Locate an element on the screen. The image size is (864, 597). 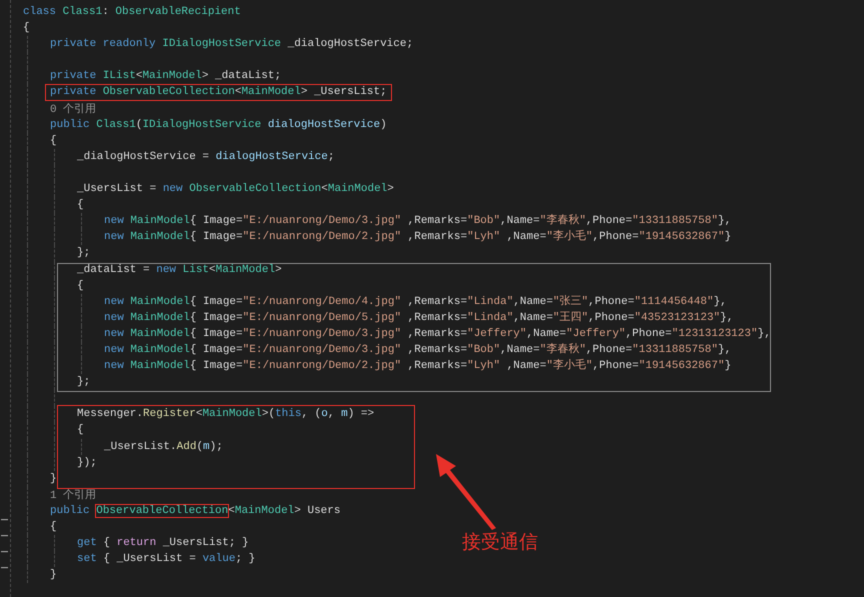
code-line: get { return _UsersList; } is located at coordinates (163, 544).